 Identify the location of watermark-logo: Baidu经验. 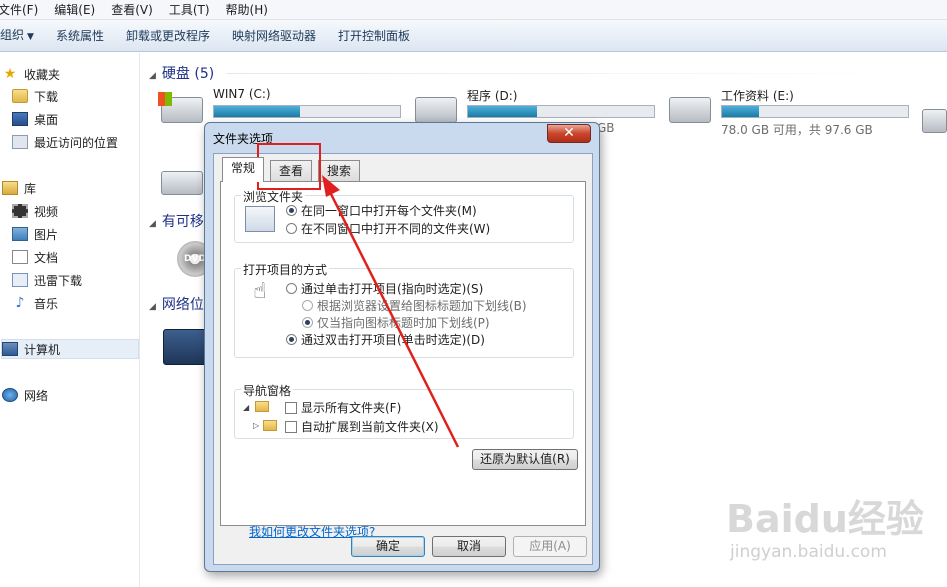
(825, 519).